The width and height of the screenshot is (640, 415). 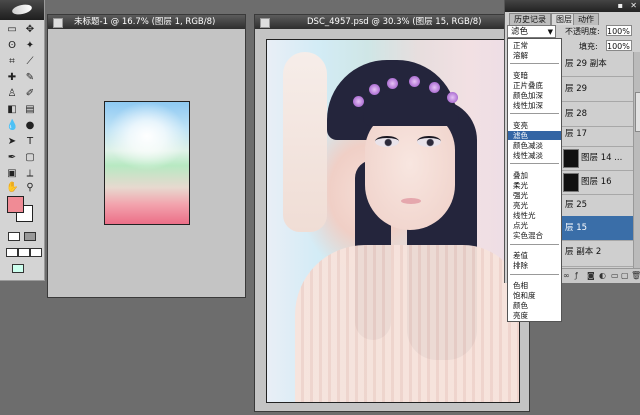 What do you see at coordinates (12, 158) in the screenshot?
I see `pen-tool-icon: ✒` at bounding box center [12, 158].